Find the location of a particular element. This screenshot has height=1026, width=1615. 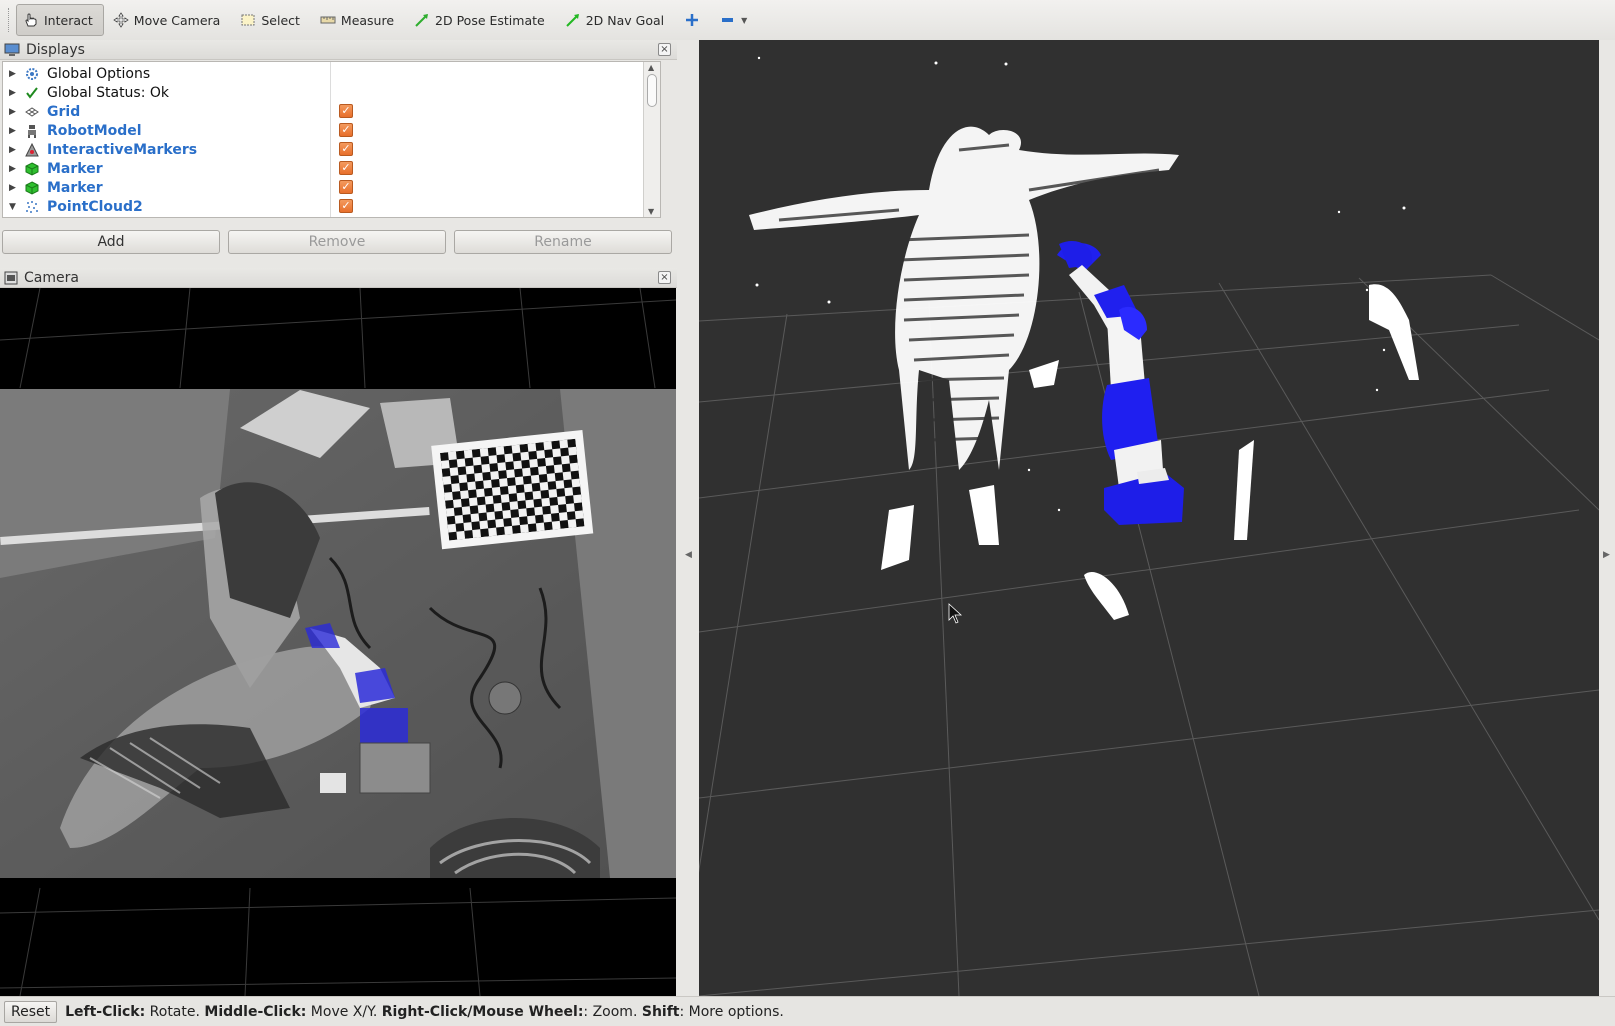

remove-display-button: Remove is located at coordinates (337, 242).